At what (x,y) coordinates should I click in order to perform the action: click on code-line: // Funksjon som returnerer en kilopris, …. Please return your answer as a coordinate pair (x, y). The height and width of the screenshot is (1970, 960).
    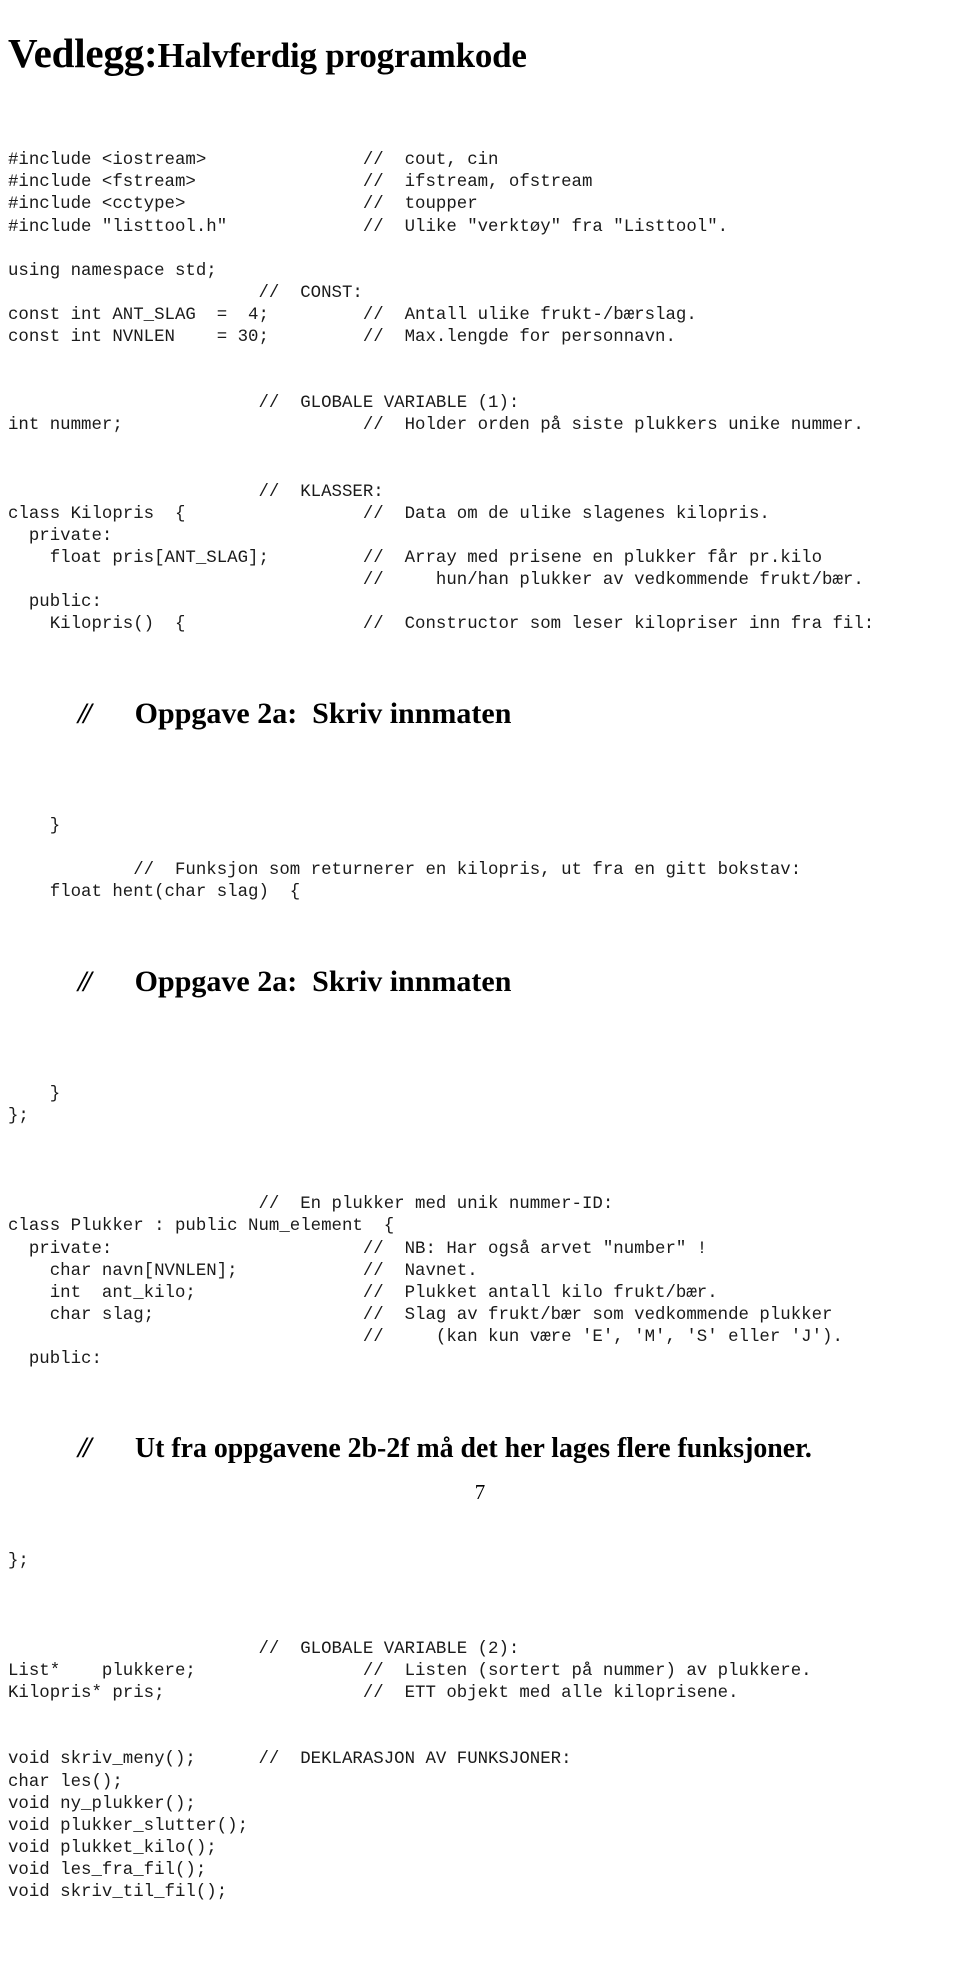
    Looking at the image, I should click on (405, 871).